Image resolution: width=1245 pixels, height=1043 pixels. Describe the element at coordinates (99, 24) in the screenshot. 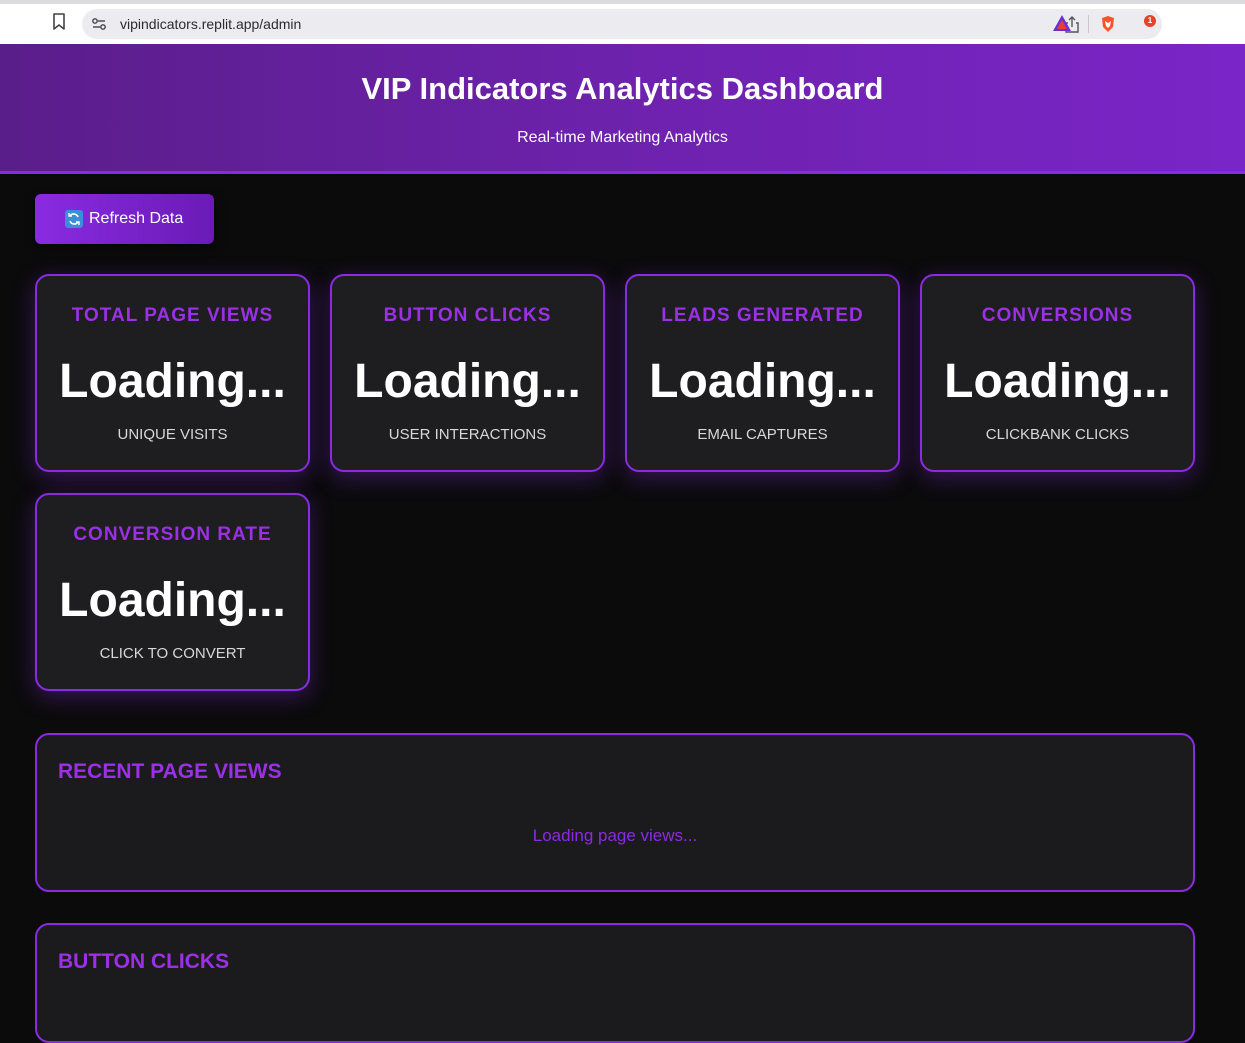

I see `site-settings-icon` at that location.